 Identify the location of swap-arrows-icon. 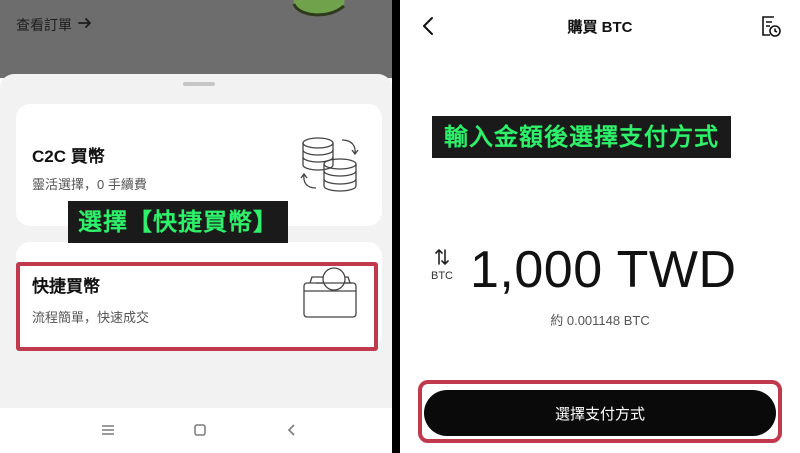
(442, 257).